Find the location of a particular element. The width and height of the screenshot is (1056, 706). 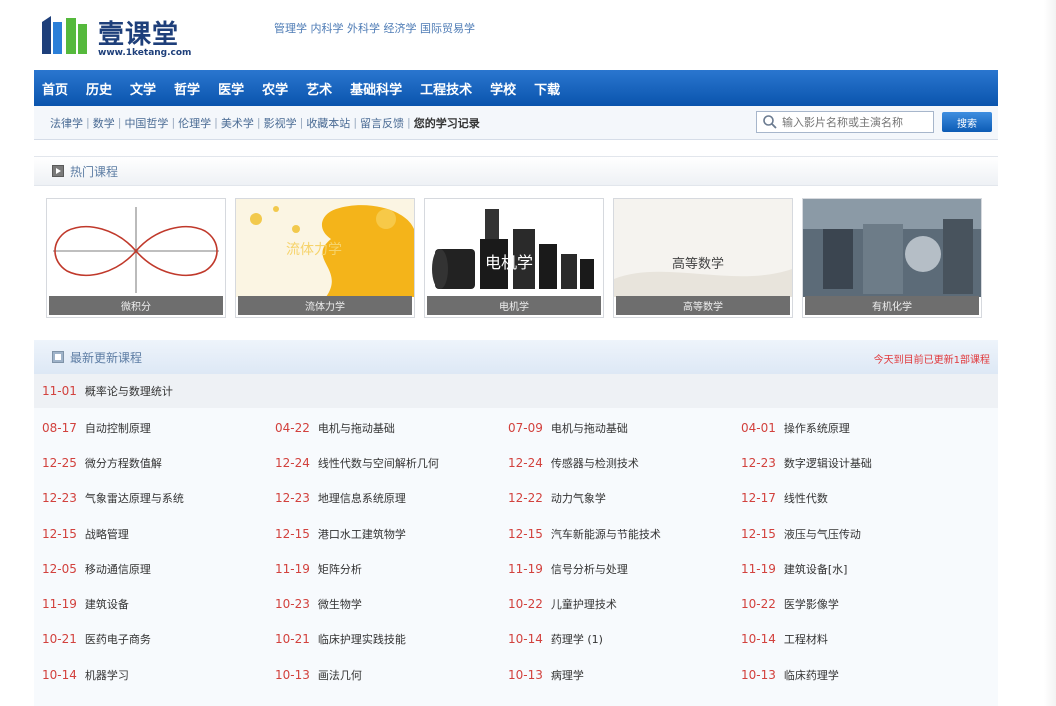

update-count-note: 今天到目前已更新1部课程 is located at coordinates (931, 360).